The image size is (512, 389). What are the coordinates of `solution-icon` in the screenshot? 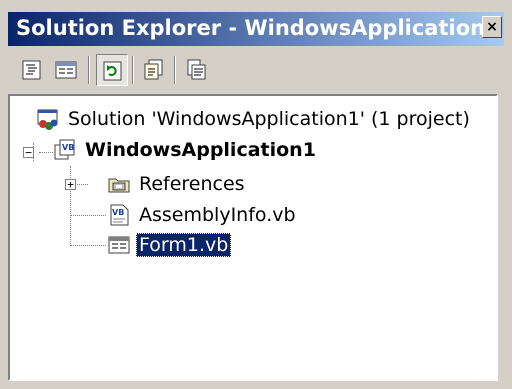 It's located at (47, 119).